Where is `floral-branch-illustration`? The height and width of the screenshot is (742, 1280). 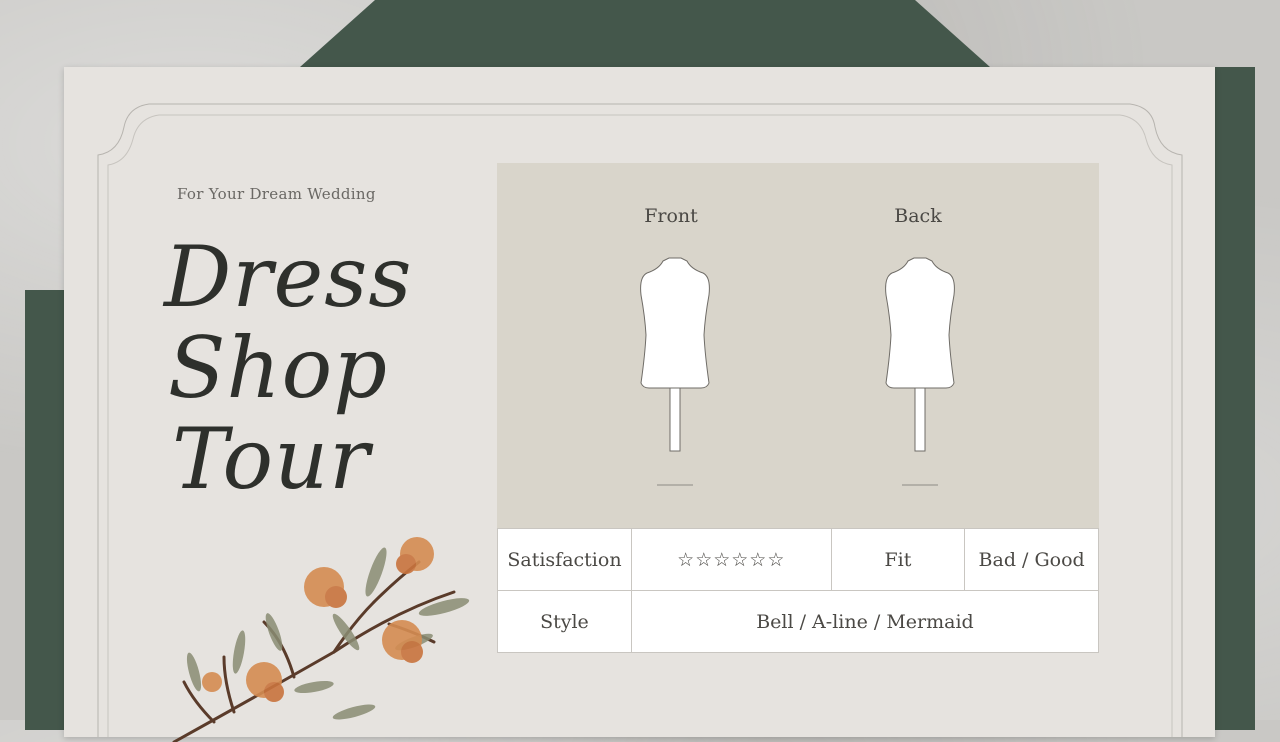 floral-branch-illustration is located at coordinates (321, 639).